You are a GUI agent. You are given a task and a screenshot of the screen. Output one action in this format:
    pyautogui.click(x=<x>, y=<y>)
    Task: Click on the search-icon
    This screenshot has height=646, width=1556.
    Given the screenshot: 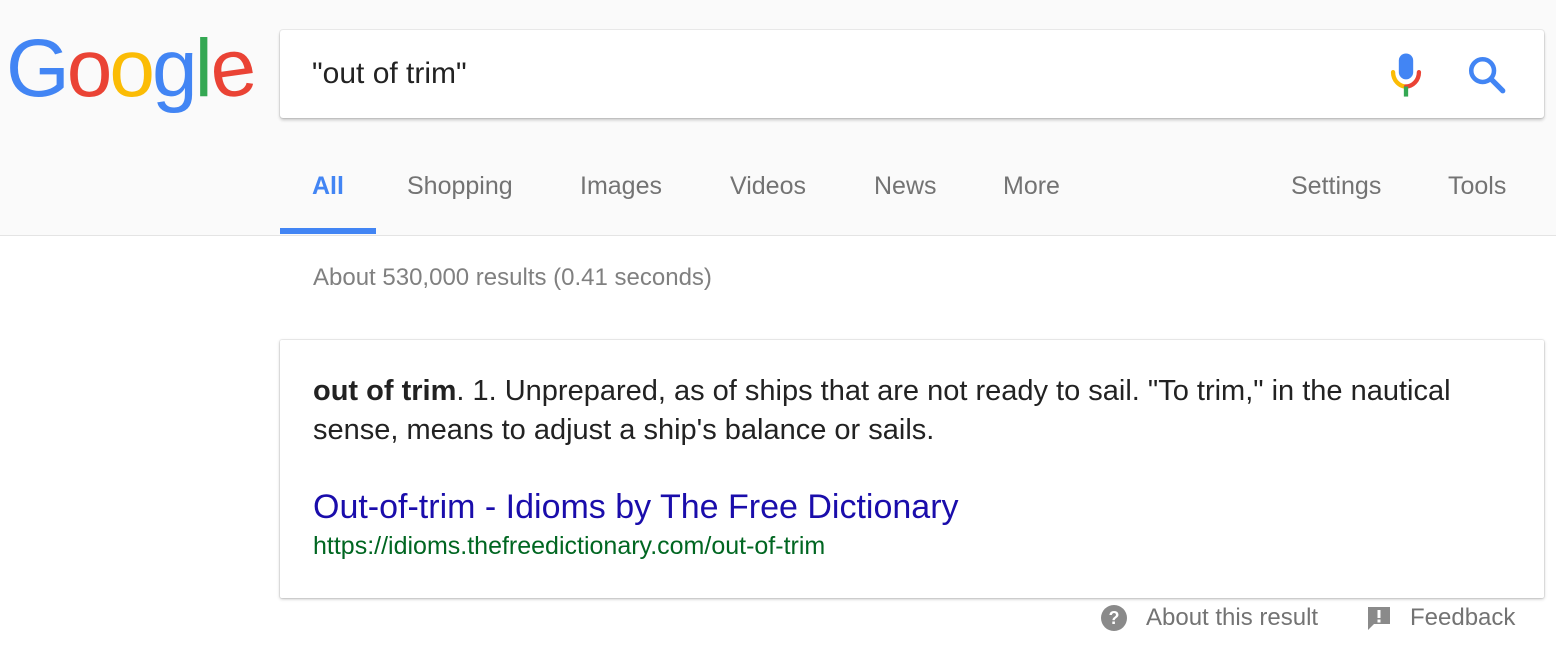 What is the action you would take?
    pyautogui.click(x=1487, y=75)
    